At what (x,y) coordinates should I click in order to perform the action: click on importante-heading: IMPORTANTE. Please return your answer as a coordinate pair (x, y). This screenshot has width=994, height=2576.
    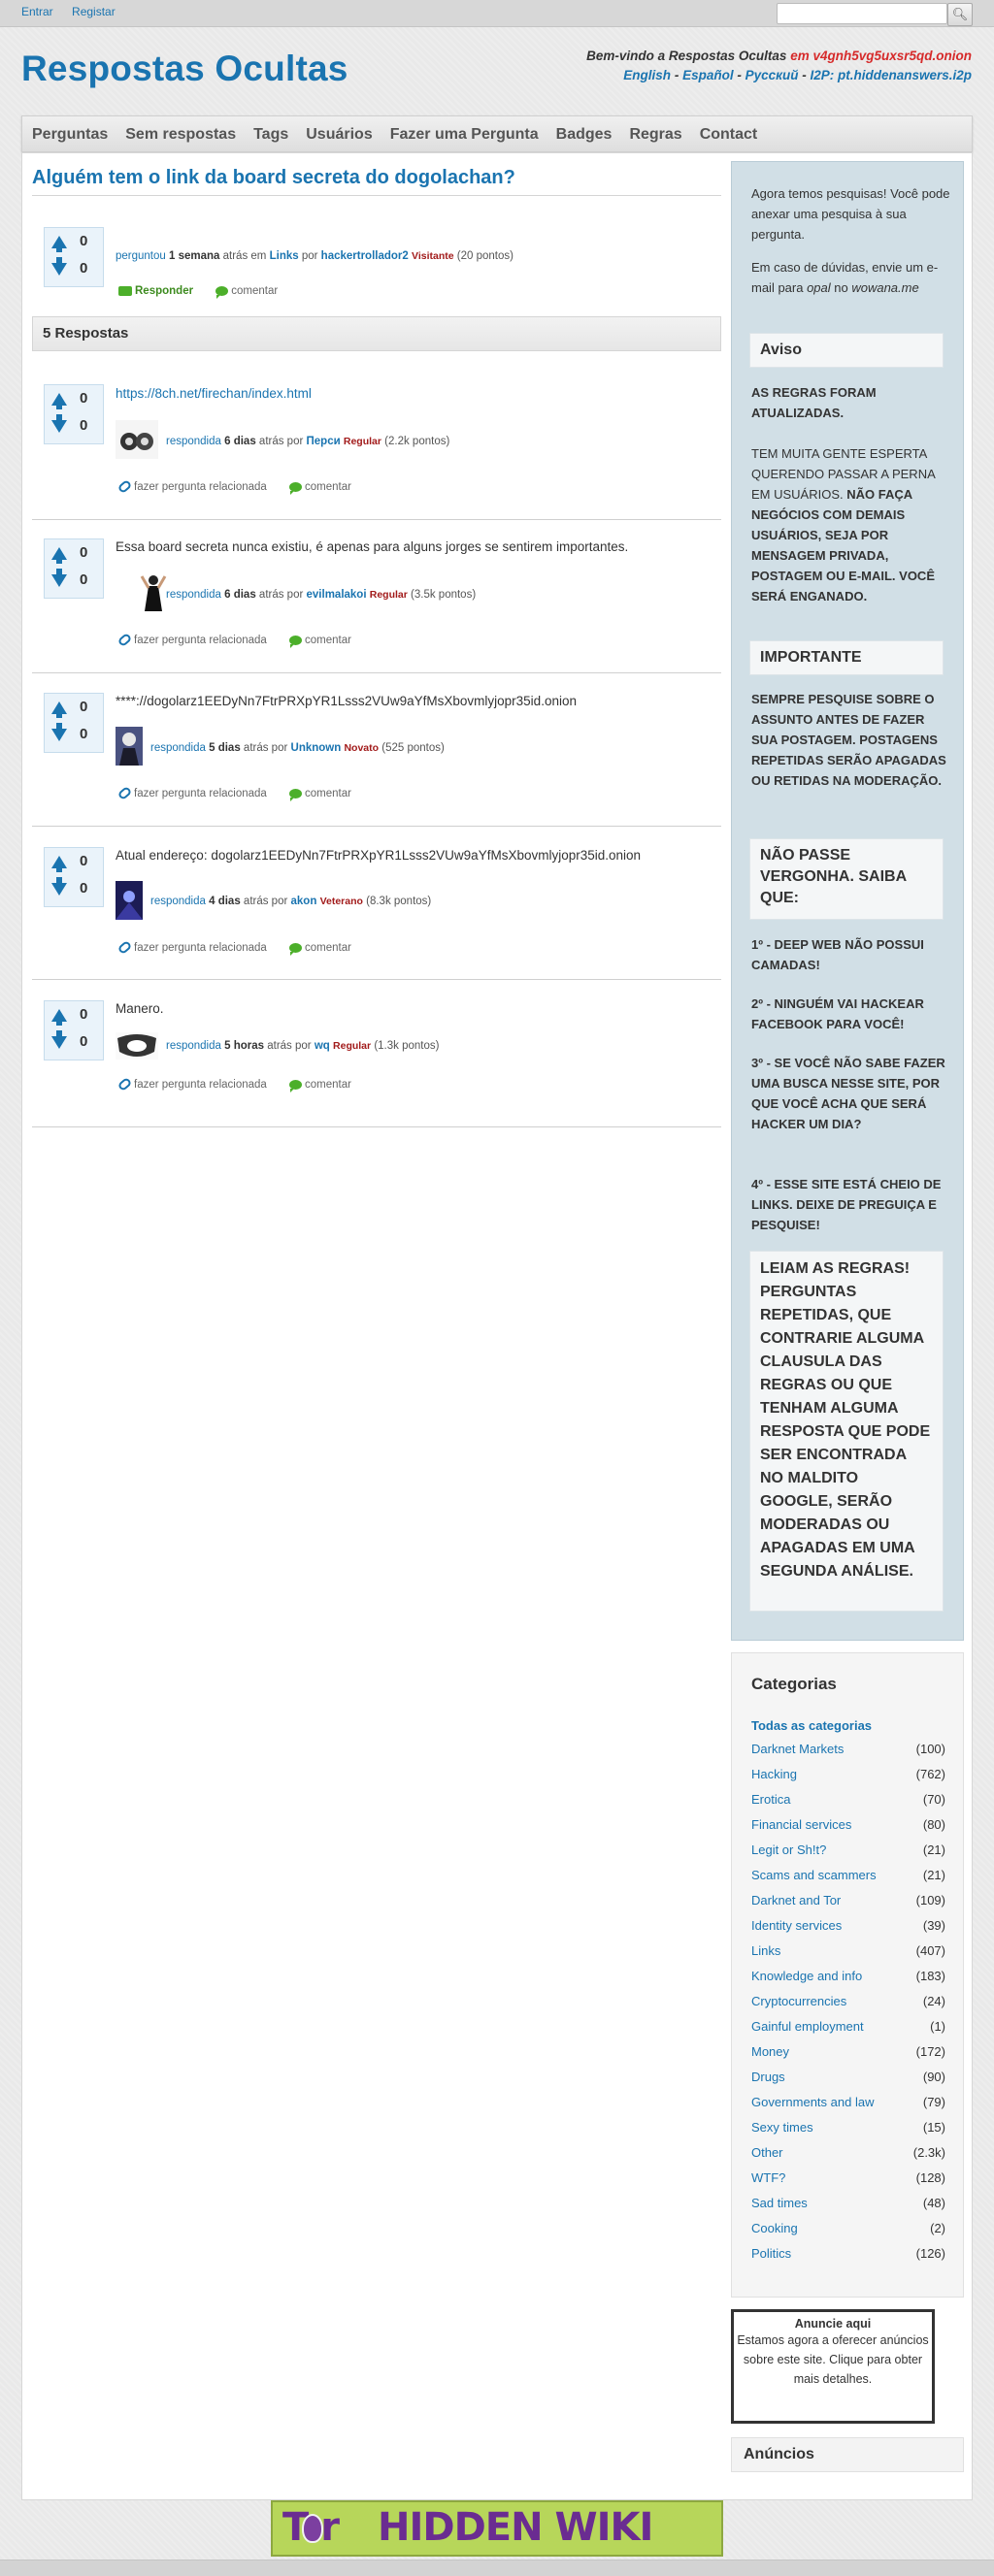
    Looking at the image, I should click on (846, 657).